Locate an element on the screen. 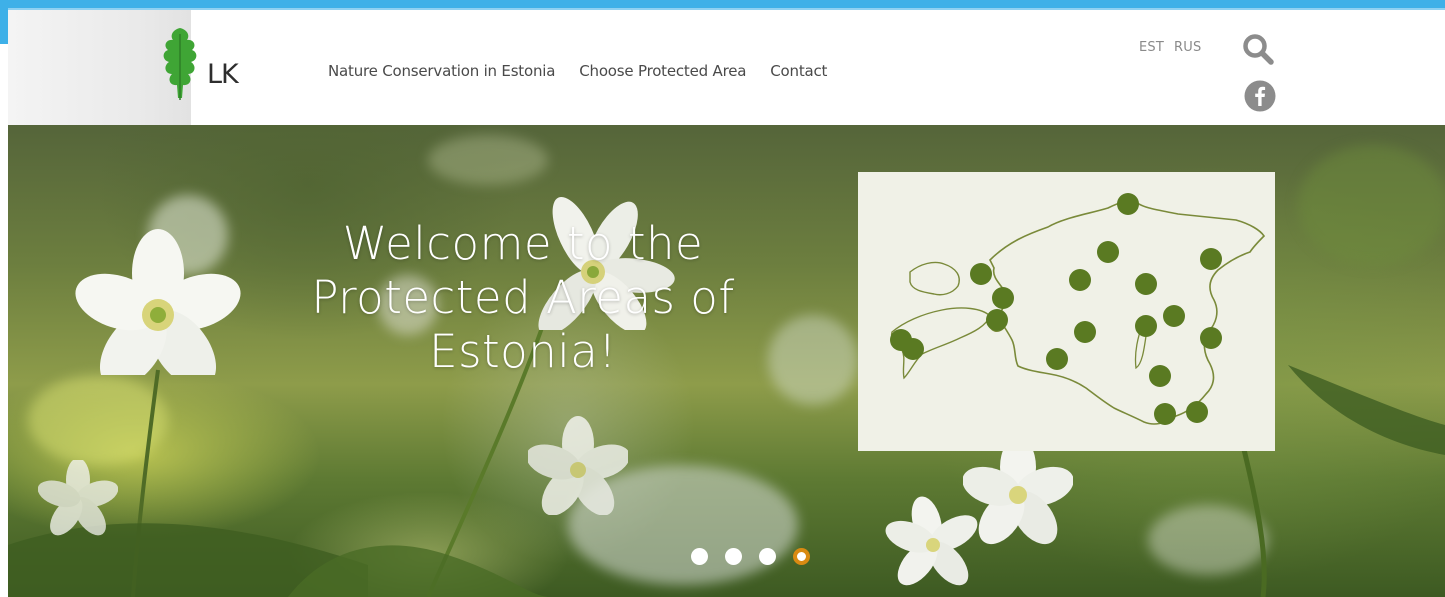  slider-dot-4-active is located at coordinates (801, 556).